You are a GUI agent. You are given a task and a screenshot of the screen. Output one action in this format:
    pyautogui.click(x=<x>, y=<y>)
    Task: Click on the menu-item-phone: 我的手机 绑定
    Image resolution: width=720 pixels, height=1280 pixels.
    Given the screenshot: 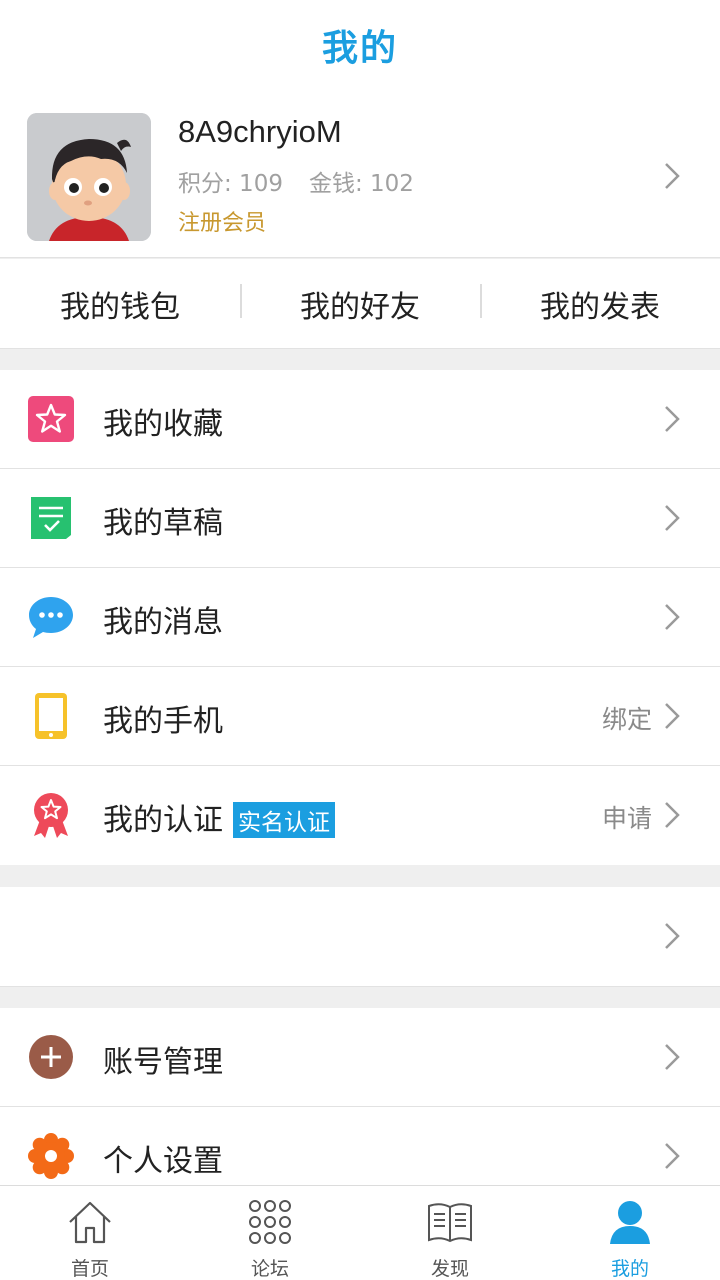 What is the action you would take?
    pyautogui.click(x=360, y=716)
    